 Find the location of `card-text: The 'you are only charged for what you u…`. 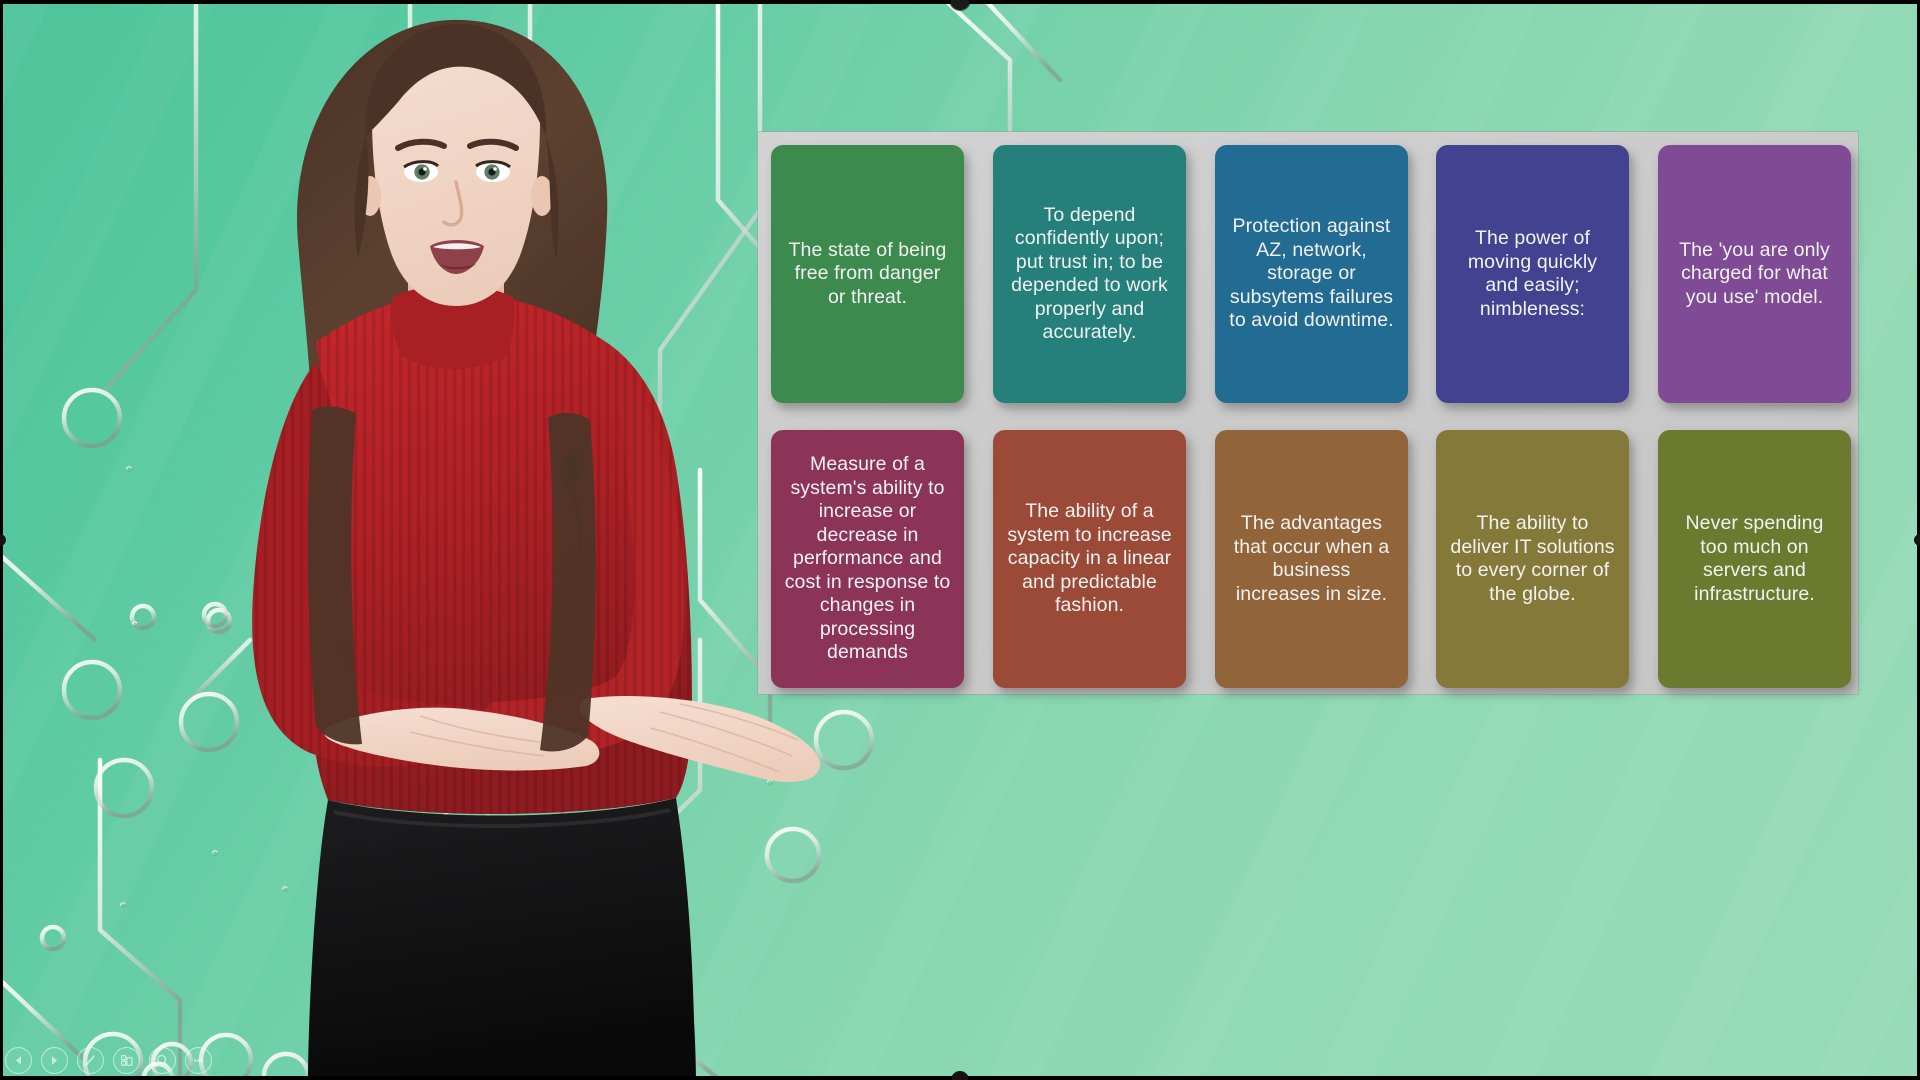

card-text: The 'you are only charged for what you u… is located at coordinates (1754, 273).